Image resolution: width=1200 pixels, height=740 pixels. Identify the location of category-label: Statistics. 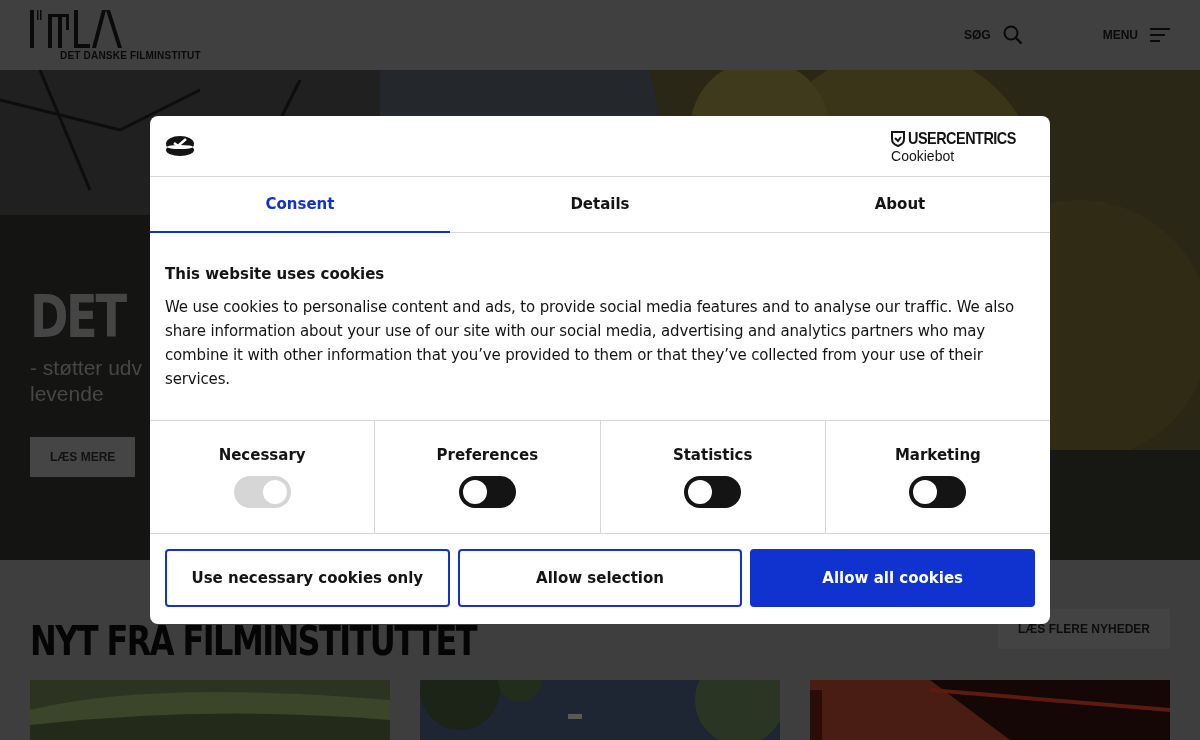
(712, 455).